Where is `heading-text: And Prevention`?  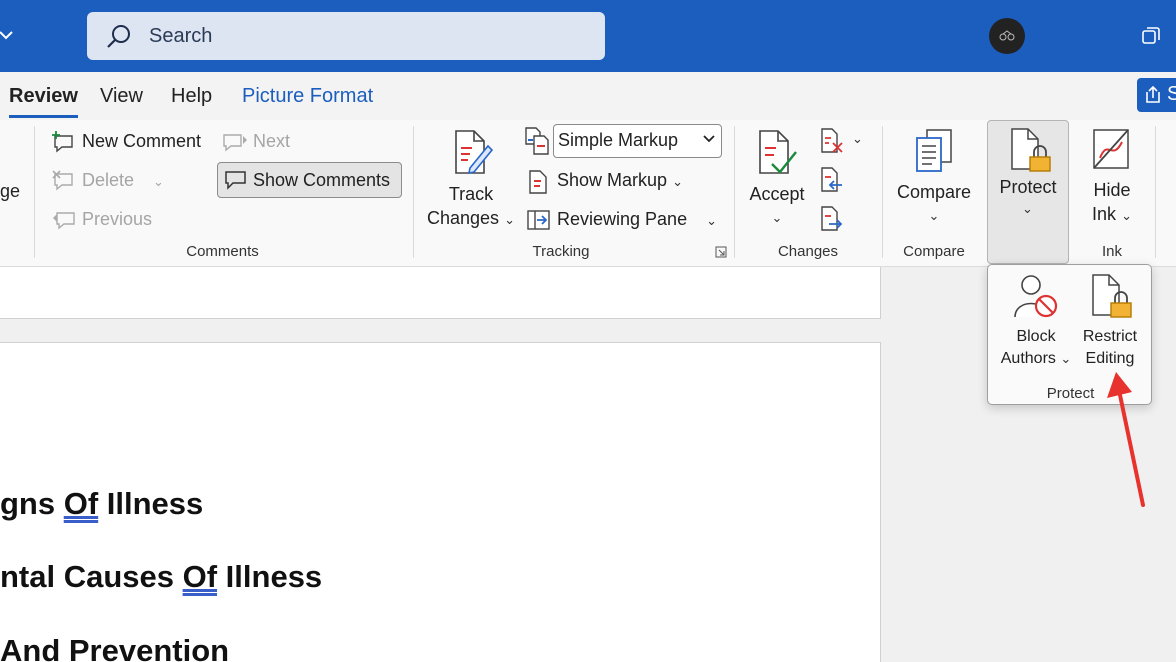
heading-text: And Prevention is located at coordinates (115, 647).